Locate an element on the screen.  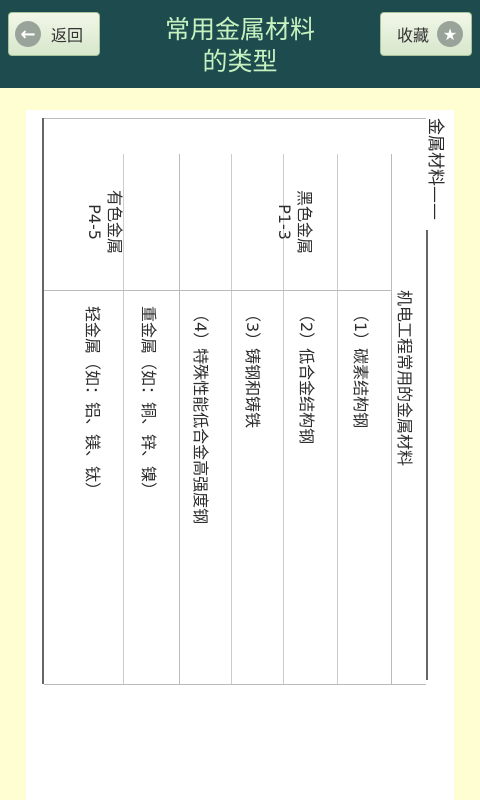
page-title-line1: 常用金属材料 is located at coordinates (239, 29).